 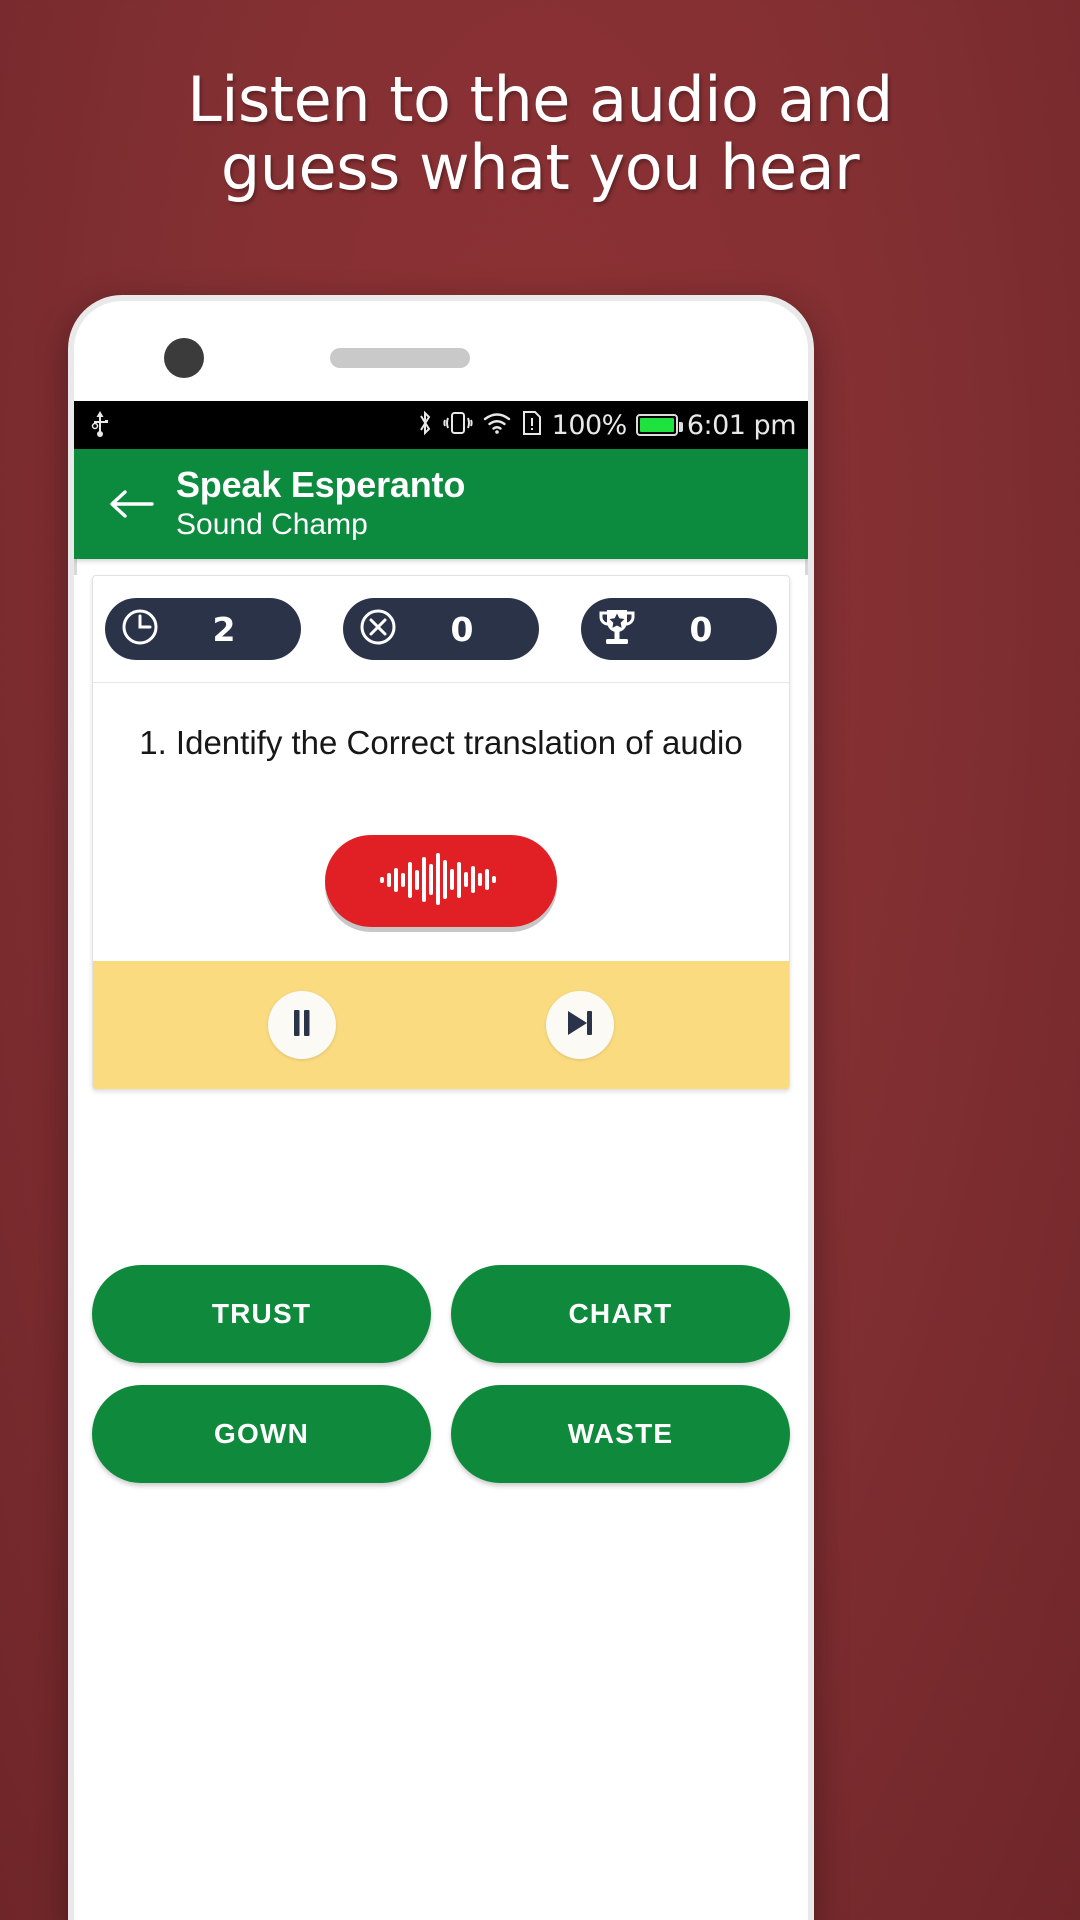 What do you see at coordinates (261, 1434) in the screenshot?
I see `answer-option-gown: GOWN` at bounding box center [261, 1434].